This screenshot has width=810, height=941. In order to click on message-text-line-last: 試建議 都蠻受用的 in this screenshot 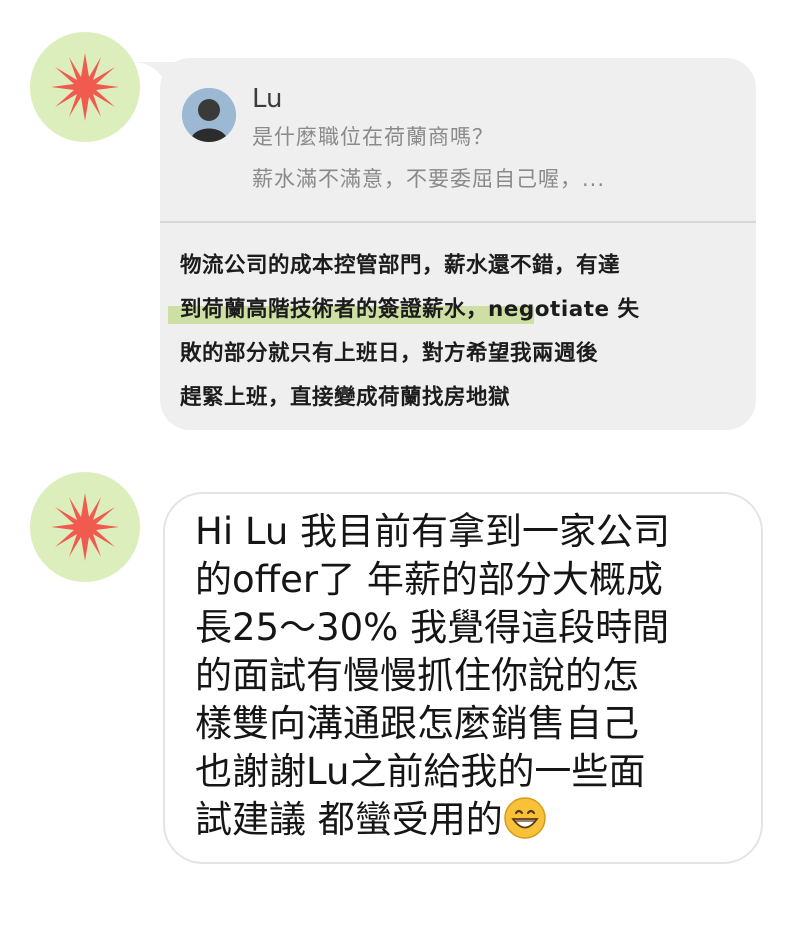, I will do `click(475, 820)`.